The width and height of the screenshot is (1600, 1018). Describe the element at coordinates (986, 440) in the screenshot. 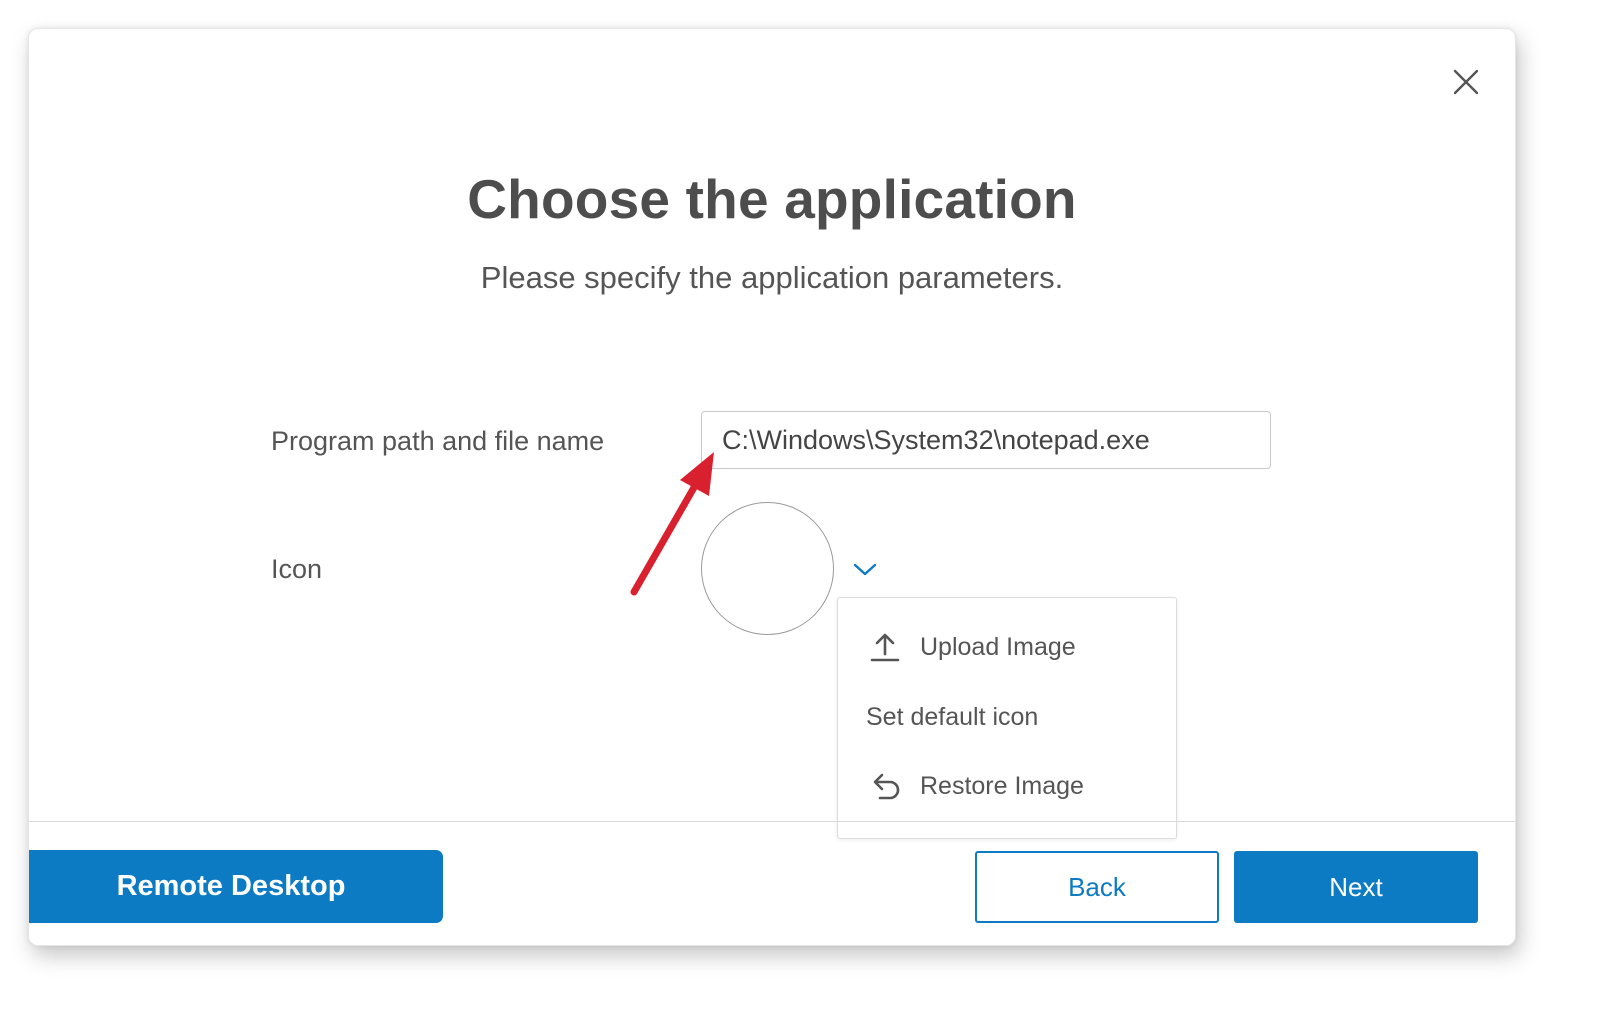

I see `program-path-input` at that location.